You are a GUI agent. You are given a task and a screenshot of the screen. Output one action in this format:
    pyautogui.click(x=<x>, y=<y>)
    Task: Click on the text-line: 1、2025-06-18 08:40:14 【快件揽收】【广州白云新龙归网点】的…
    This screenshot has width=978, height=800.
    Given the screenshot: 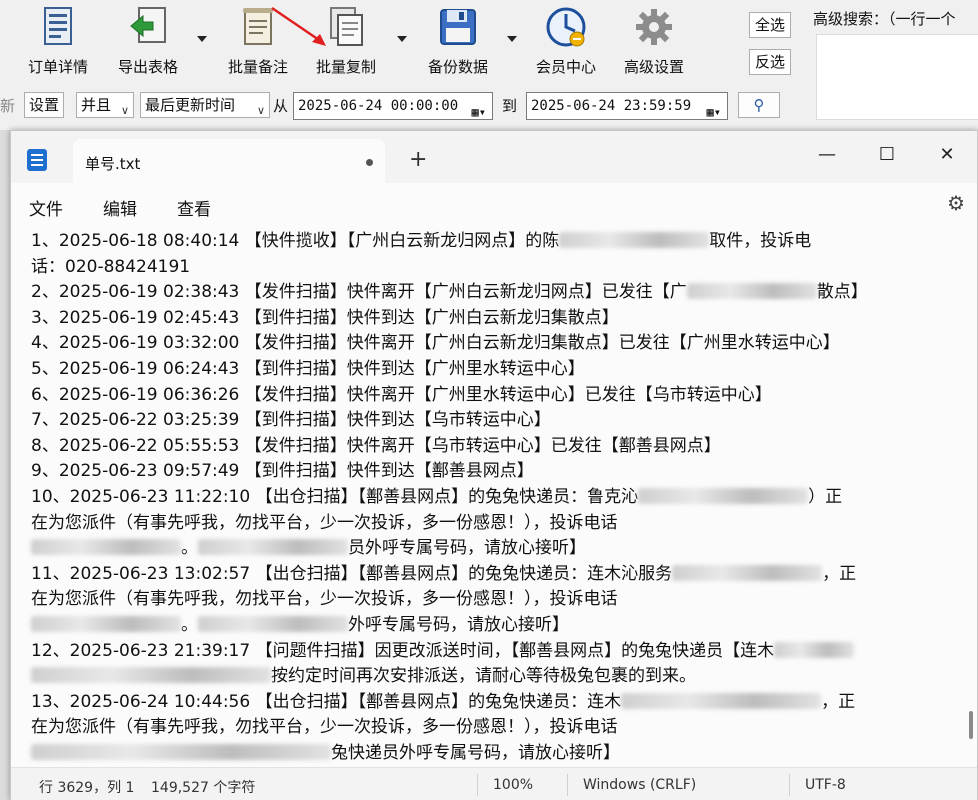 What is the action you would take?
    pyautogui.click(x=492, y=242)
    